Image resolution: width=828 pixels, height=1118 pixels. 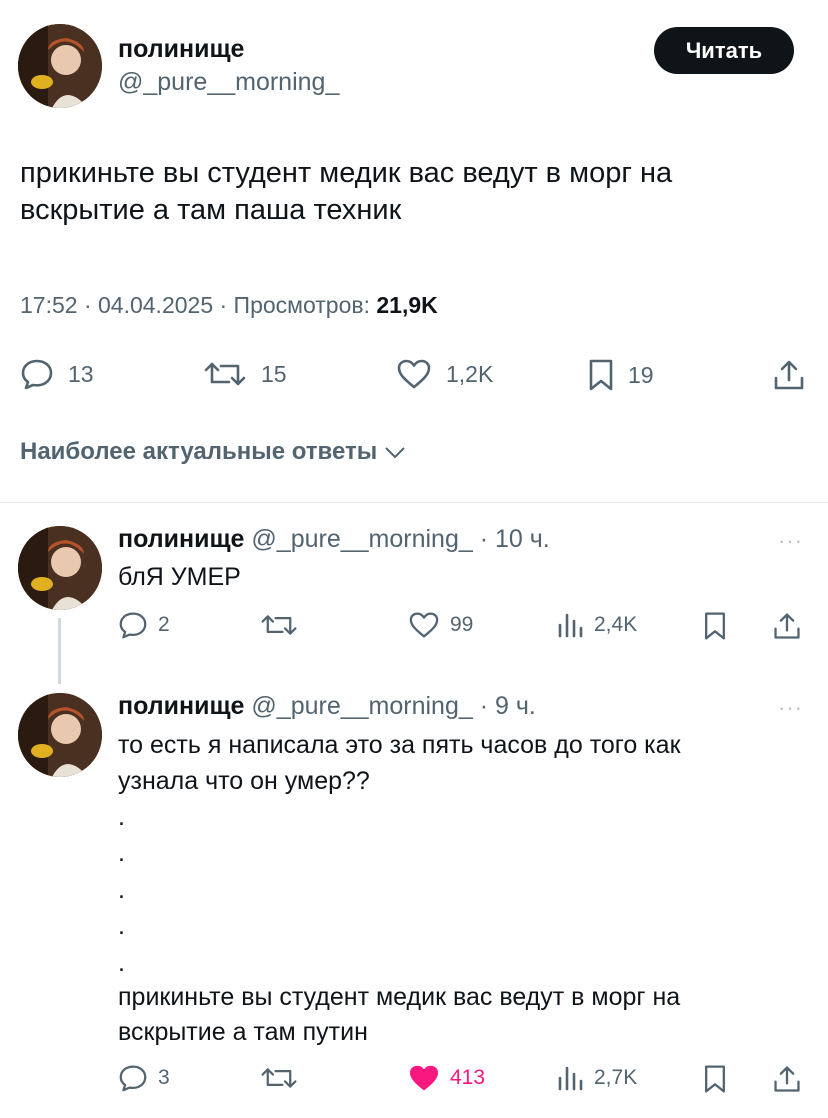 What do you see at coordinates (462, 624) in the screenshot?
I see `like-count: 99` at bounding box center [462, 624].